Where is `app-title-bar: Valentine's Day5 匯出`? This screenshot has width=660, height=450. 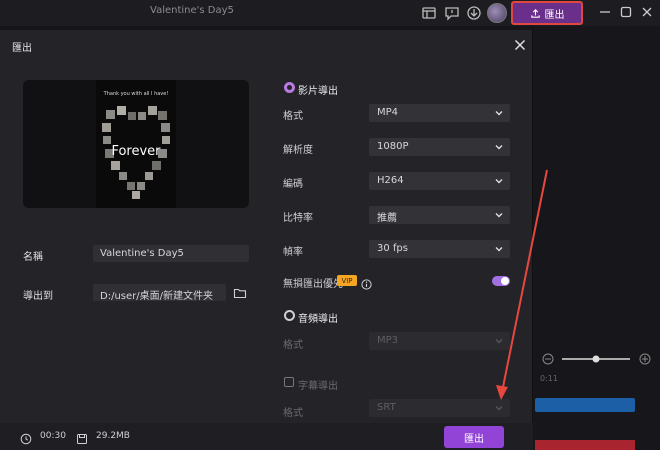 app-title-bar: Valentine's Day5 匯出 is located at coordinates (330, 13).